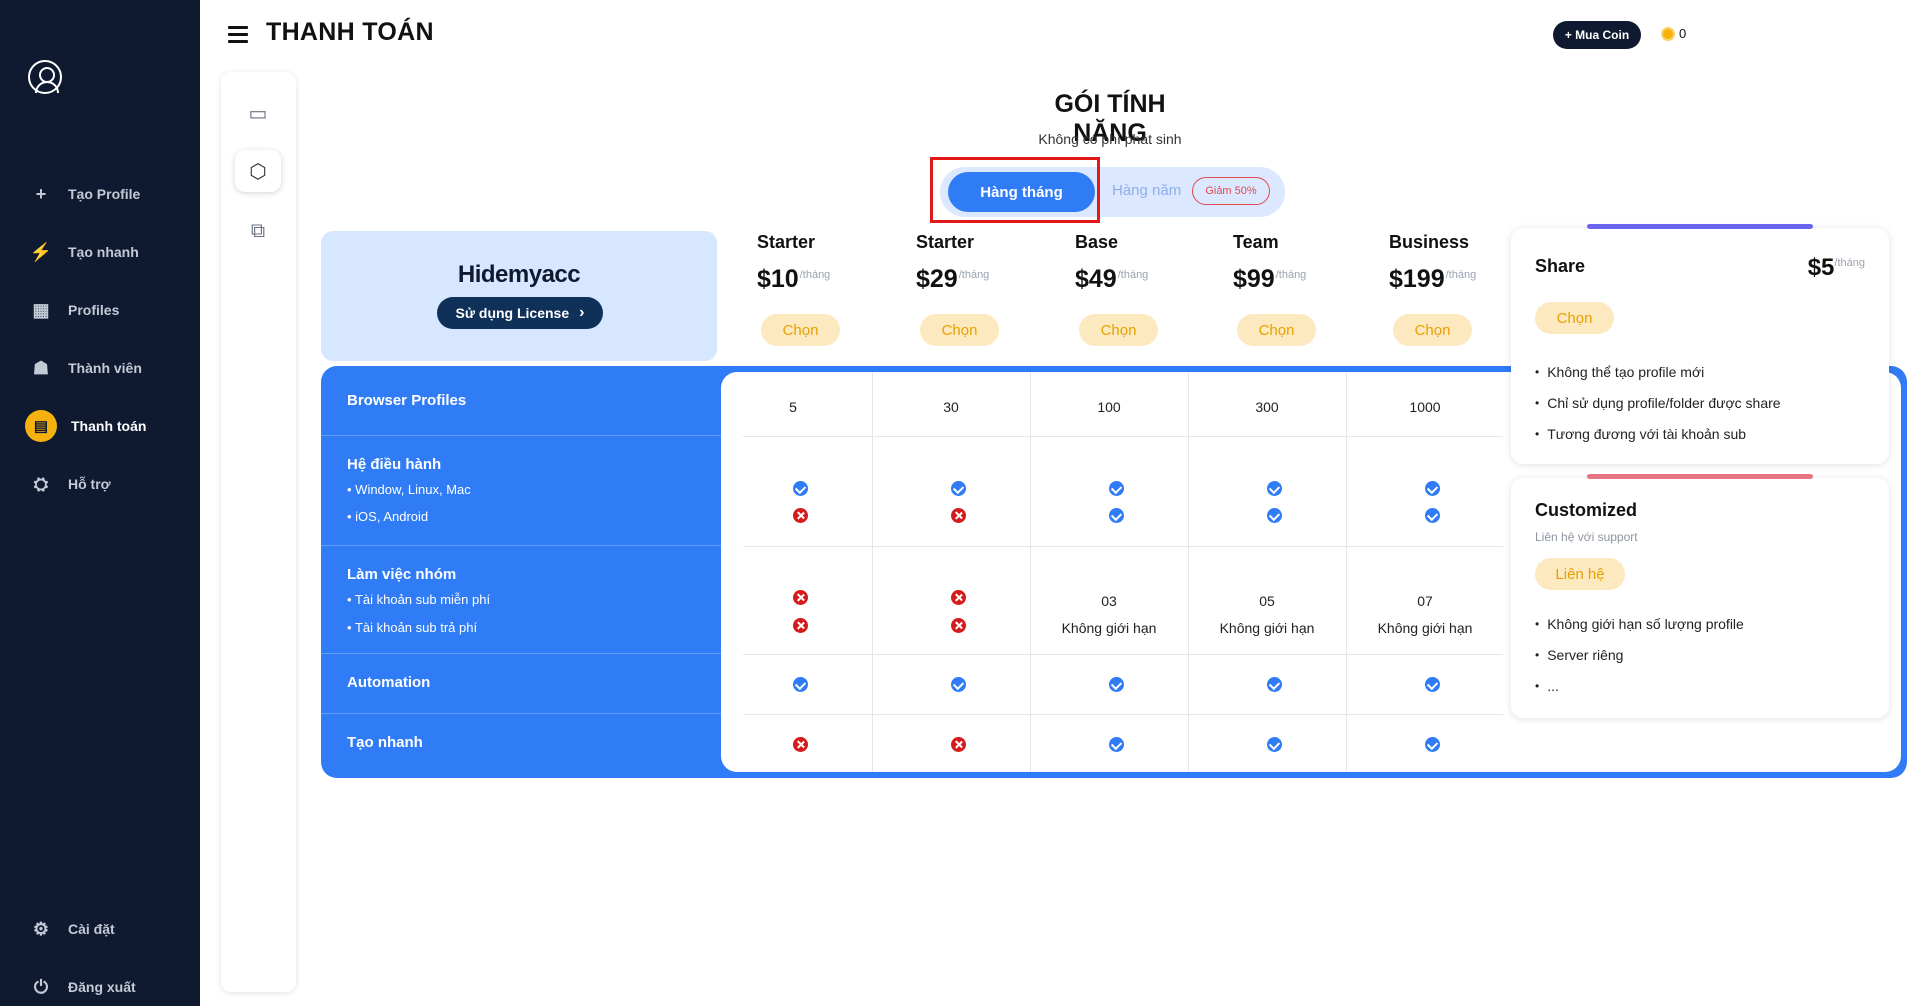  I want to click on plan-team: Team $99/tháng Chọn, so click(1303, 289).